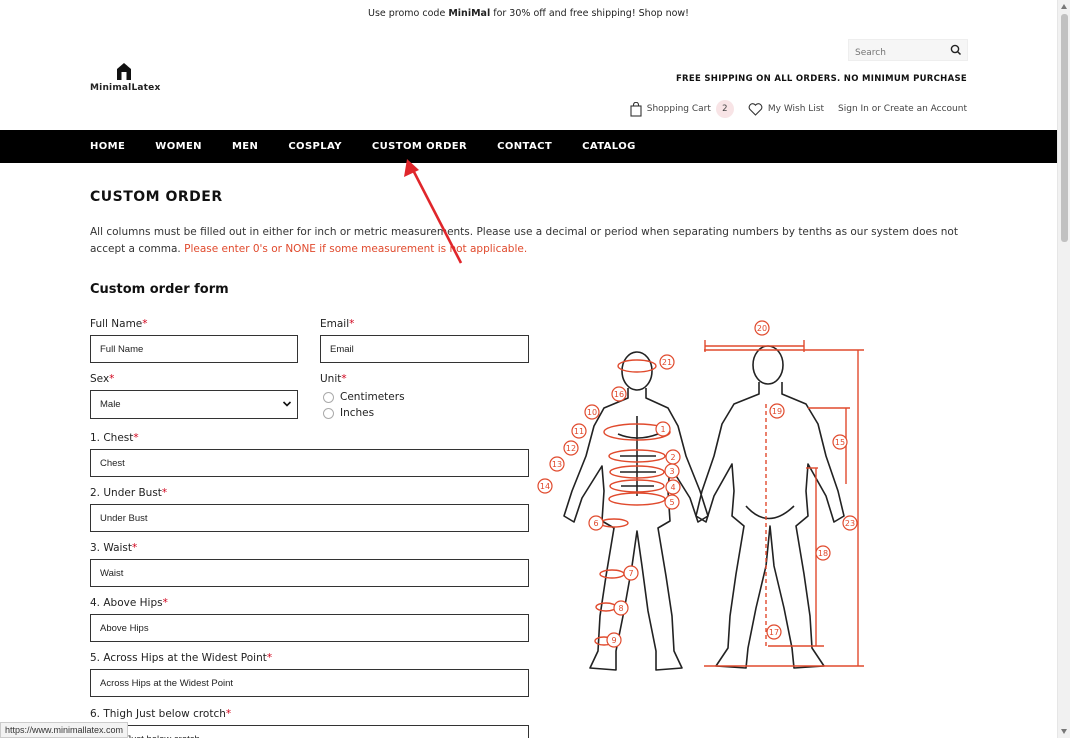 This screenshot has width=1070, height=738. I want to click on front-figure, so click(636, 511).